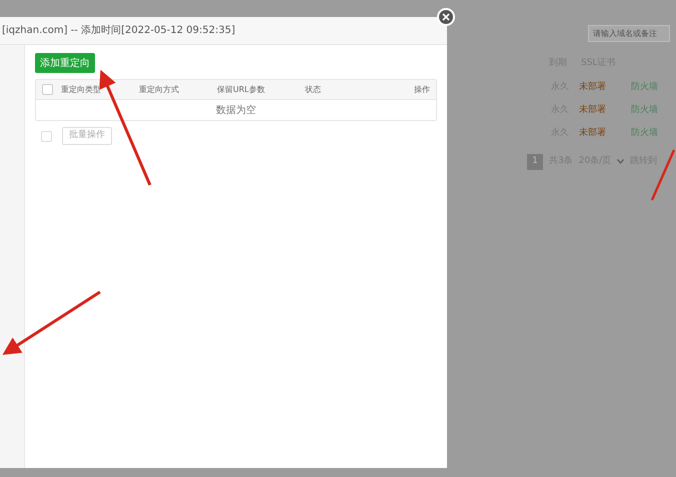  I want to click on chevron-down-icon, so click(620, 161).